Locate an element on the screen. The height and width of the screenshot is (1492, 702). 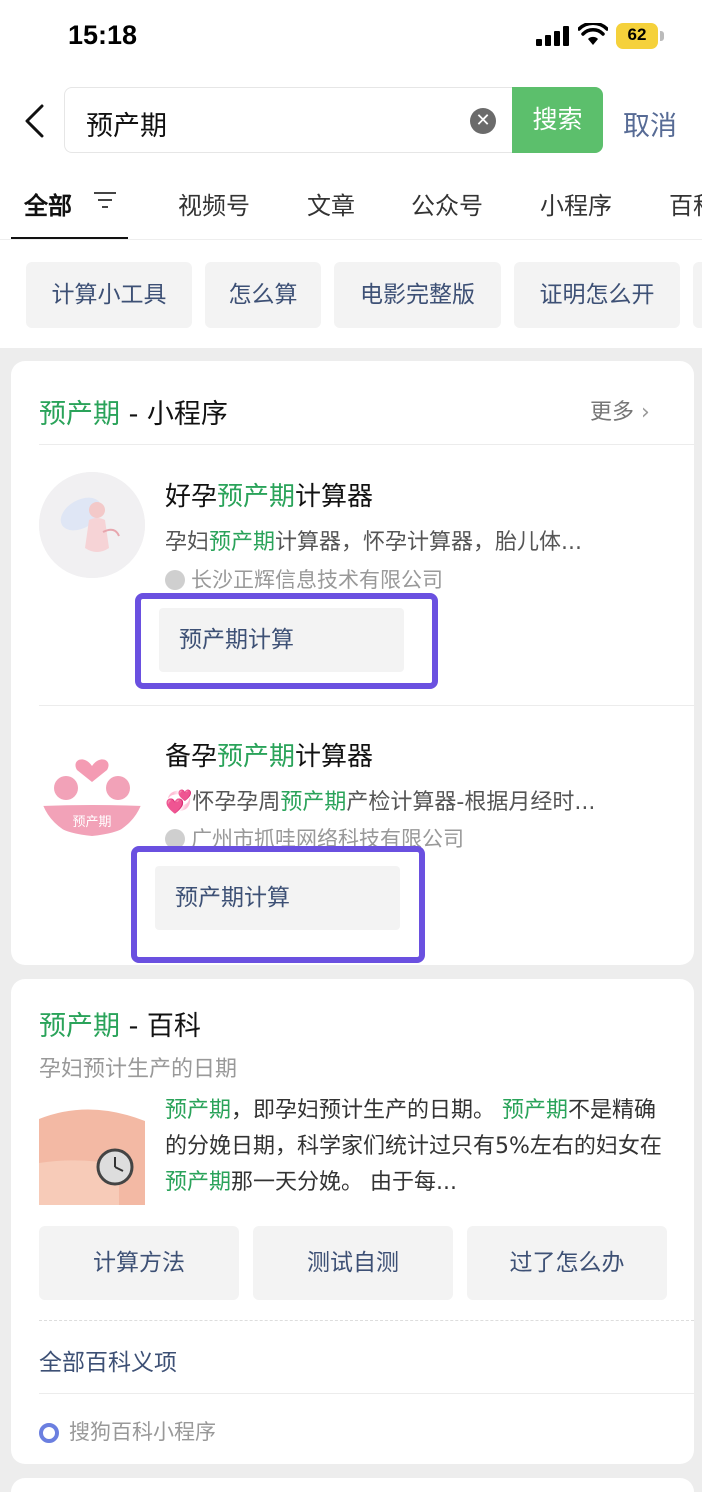
baike-button-overdue: 过了怎么办 is located at coordinates (567, 1263).